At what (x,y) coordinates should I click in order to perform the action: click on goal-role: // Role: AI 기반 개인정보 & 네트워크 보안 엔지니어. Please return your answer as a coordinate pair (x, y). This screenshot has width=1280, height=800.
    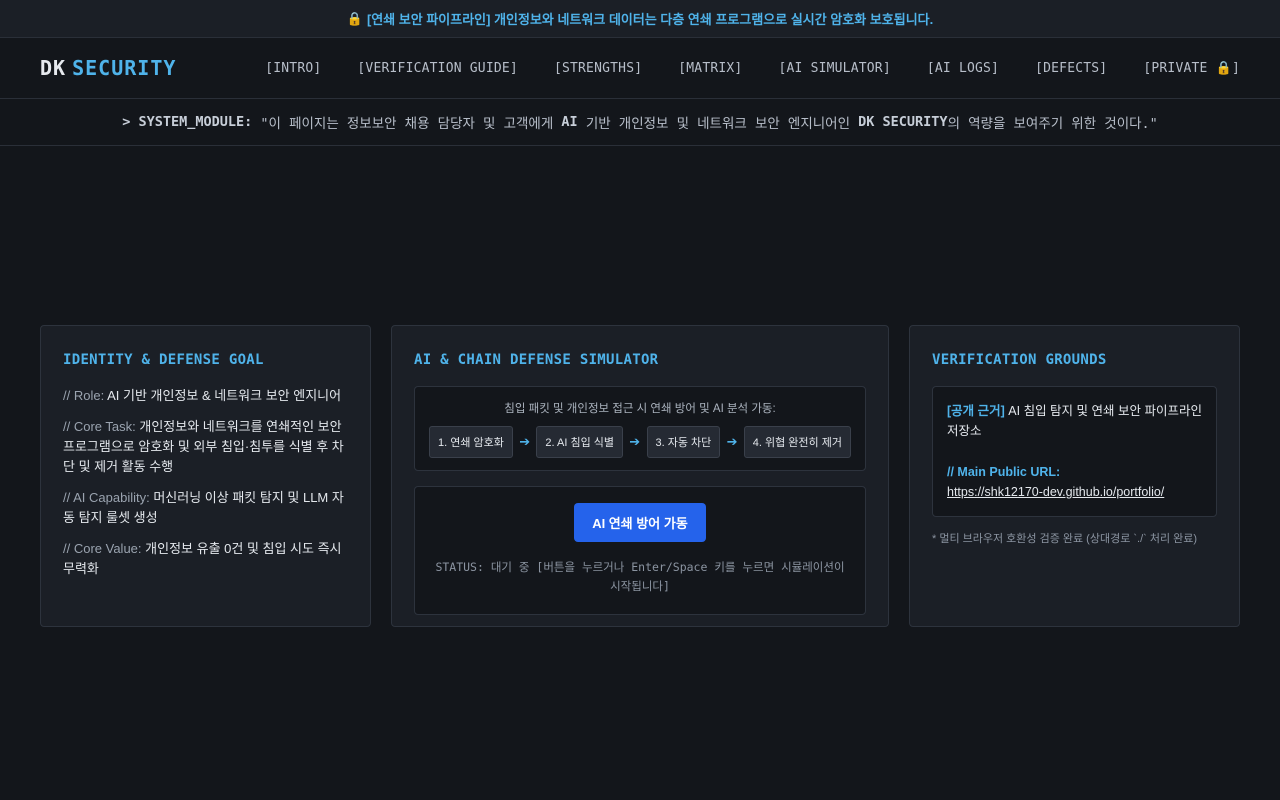
    Looking at the image, I should click on (205, 396).